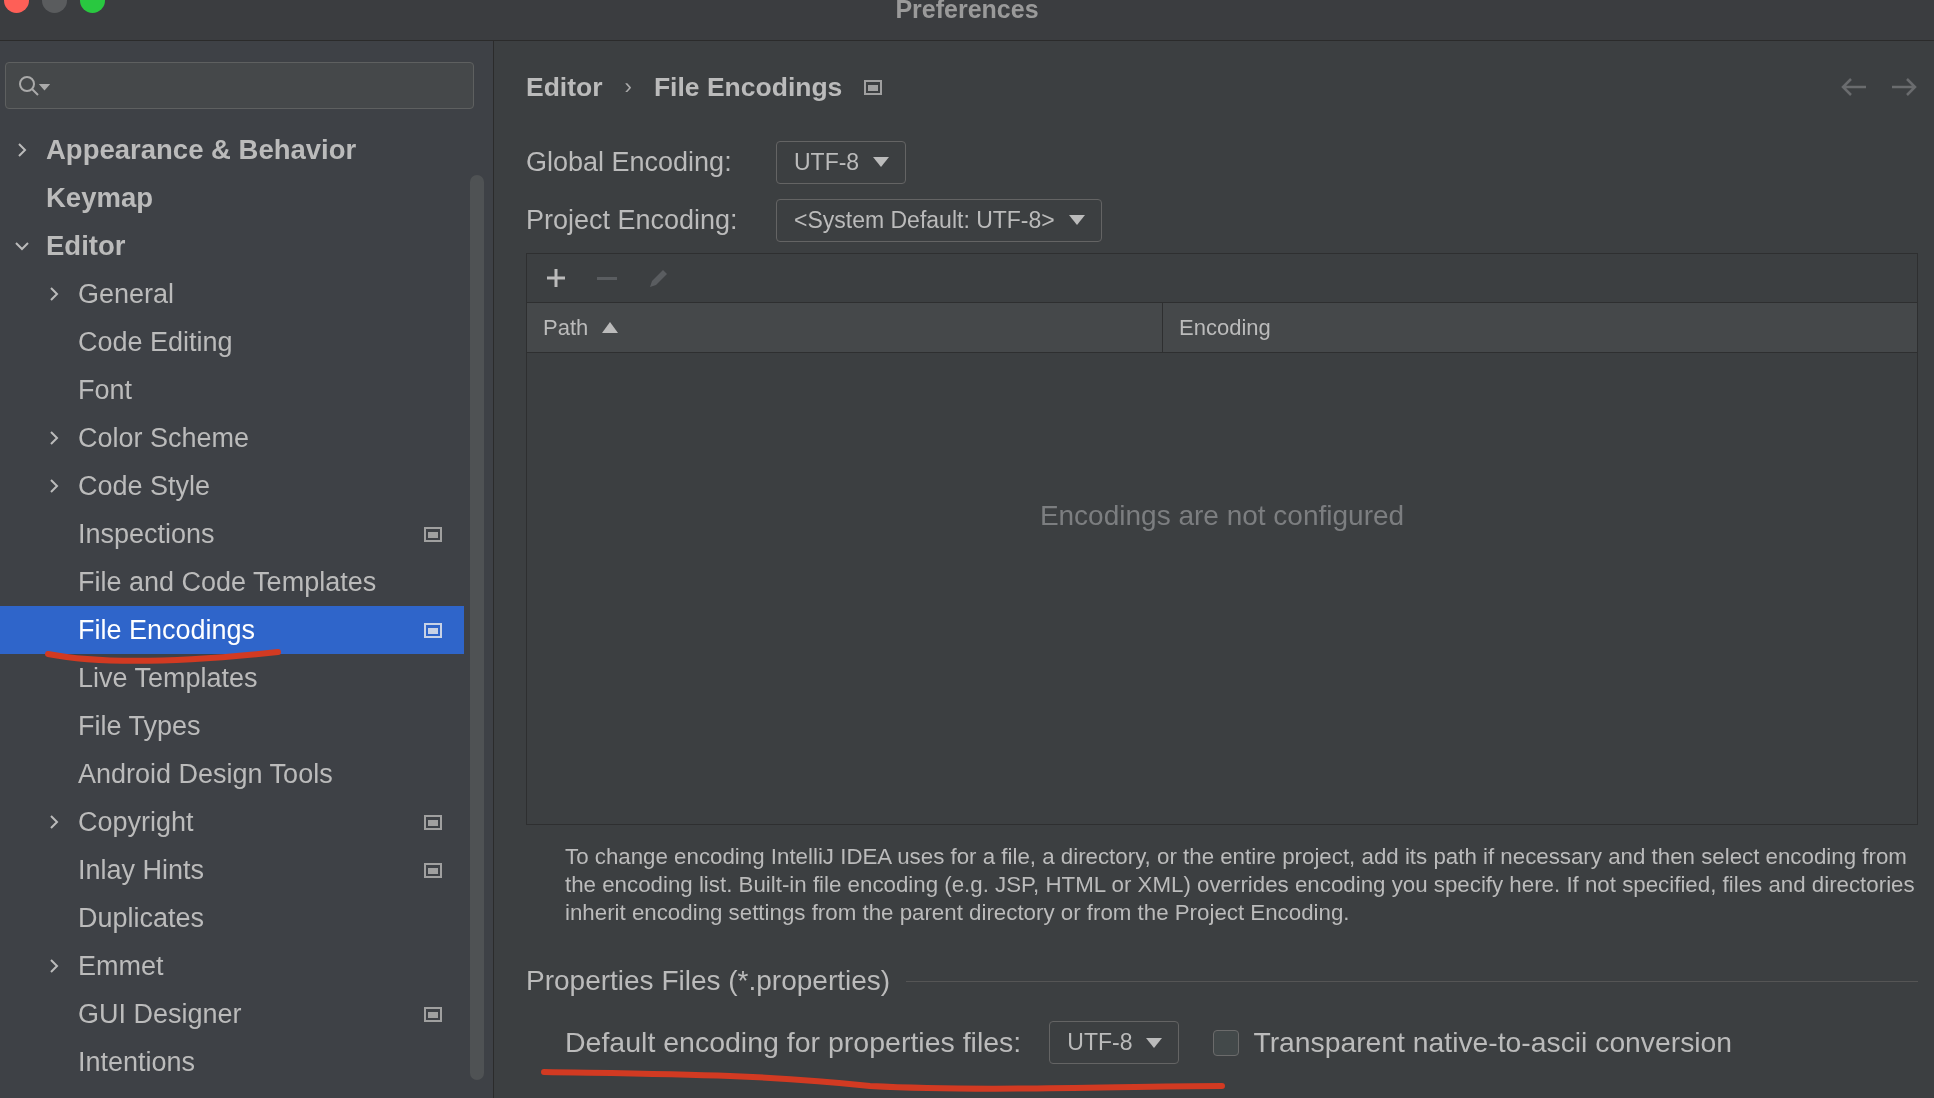 This screenshot has width=1934, height=1098. What do you see at coordinates (232, 1062) in the screenshot?
I see `sidebar-item: Intentions` at bounding box center [232, 1062].